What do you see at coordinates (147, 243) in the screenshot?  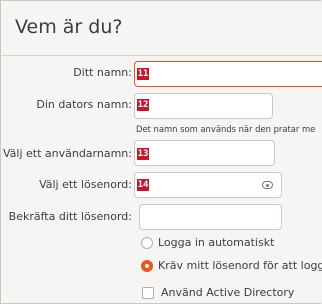 I see `auto-login-radio` at bounding box center [147, 243].